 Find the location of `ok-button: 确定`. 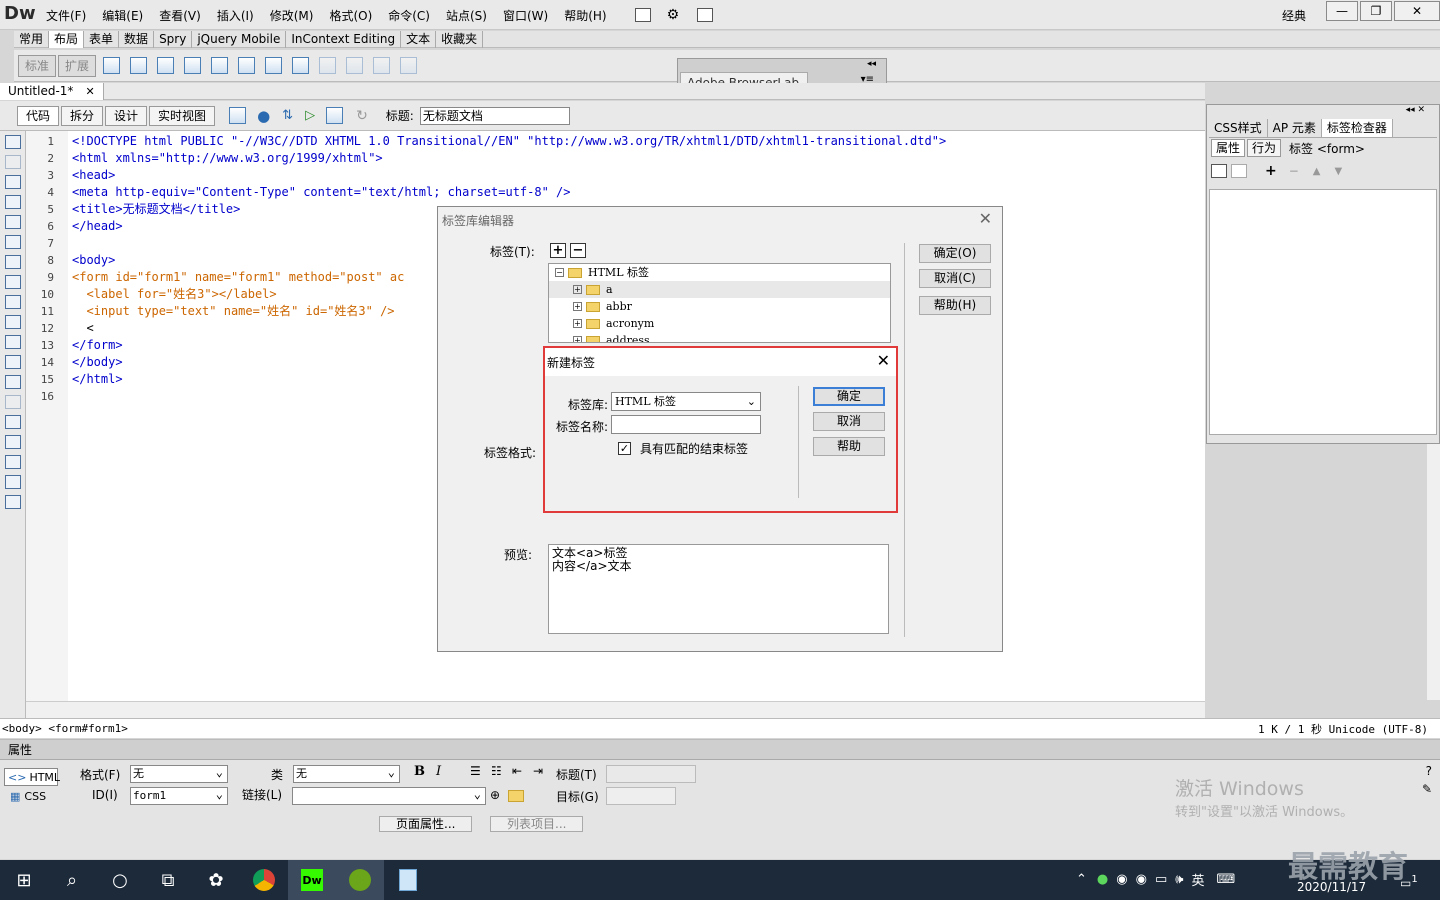

ok-button: 确定 is located at coordinates (849, 396).